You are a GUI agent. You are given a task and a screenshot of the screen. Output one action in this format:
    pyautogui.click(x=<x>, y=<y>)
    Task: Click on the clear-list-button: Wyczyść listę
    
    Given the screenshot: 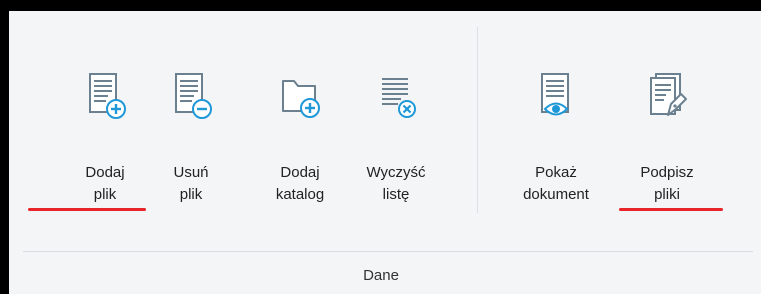 What is the action you would take?
    pyautogui.click(x=396, y=146)
    